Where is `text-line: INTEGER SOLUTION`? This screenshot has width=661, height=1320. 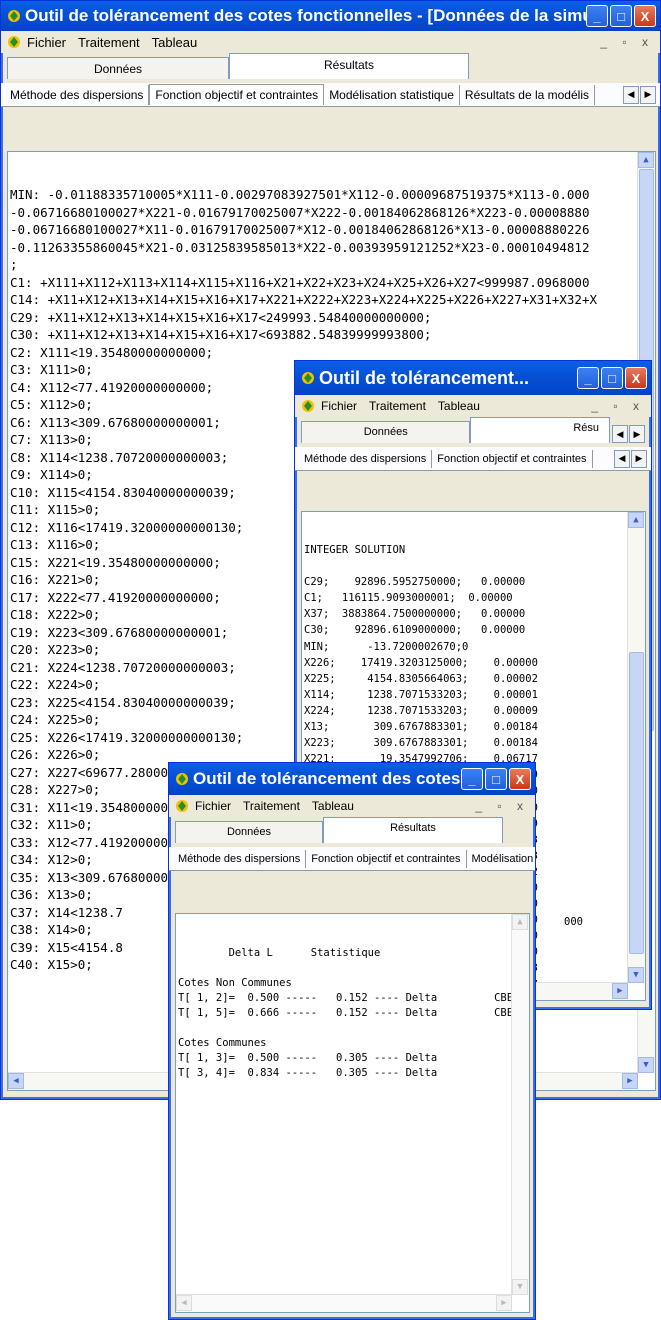 text-line: INTEGER SOLUTION is located at coordinates (355, 550).